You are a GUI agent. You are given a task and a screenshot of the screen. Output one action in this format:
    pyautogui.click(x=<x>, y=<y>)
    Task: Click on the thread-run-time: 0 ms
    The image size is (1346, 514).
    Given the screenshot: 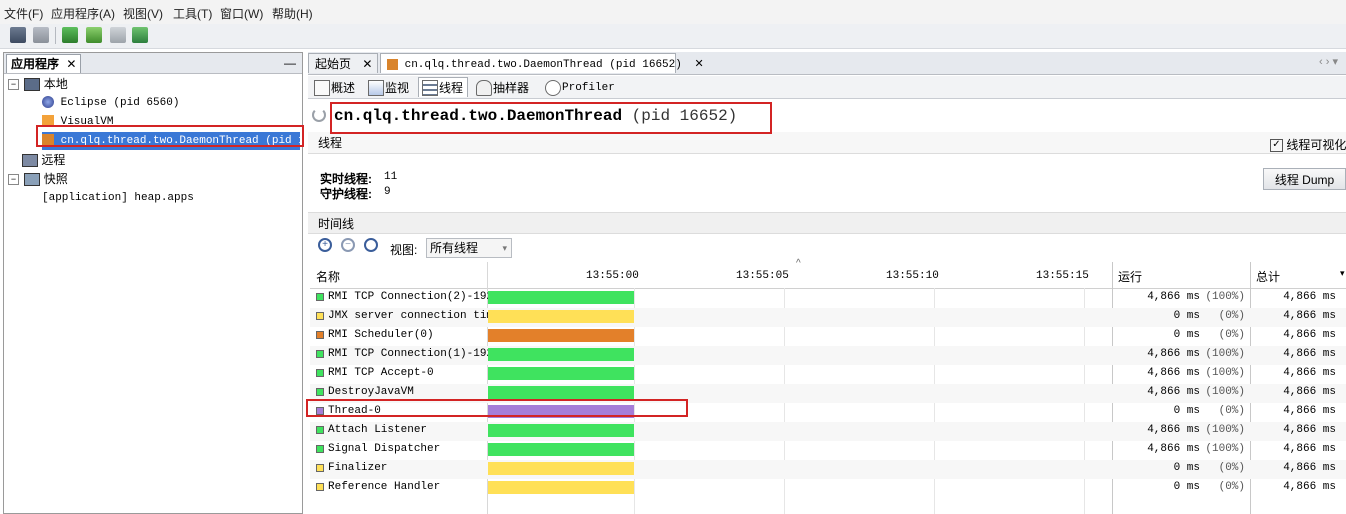 What is the action you would take?
    pyautogui.click(x=1186, y=411)
    